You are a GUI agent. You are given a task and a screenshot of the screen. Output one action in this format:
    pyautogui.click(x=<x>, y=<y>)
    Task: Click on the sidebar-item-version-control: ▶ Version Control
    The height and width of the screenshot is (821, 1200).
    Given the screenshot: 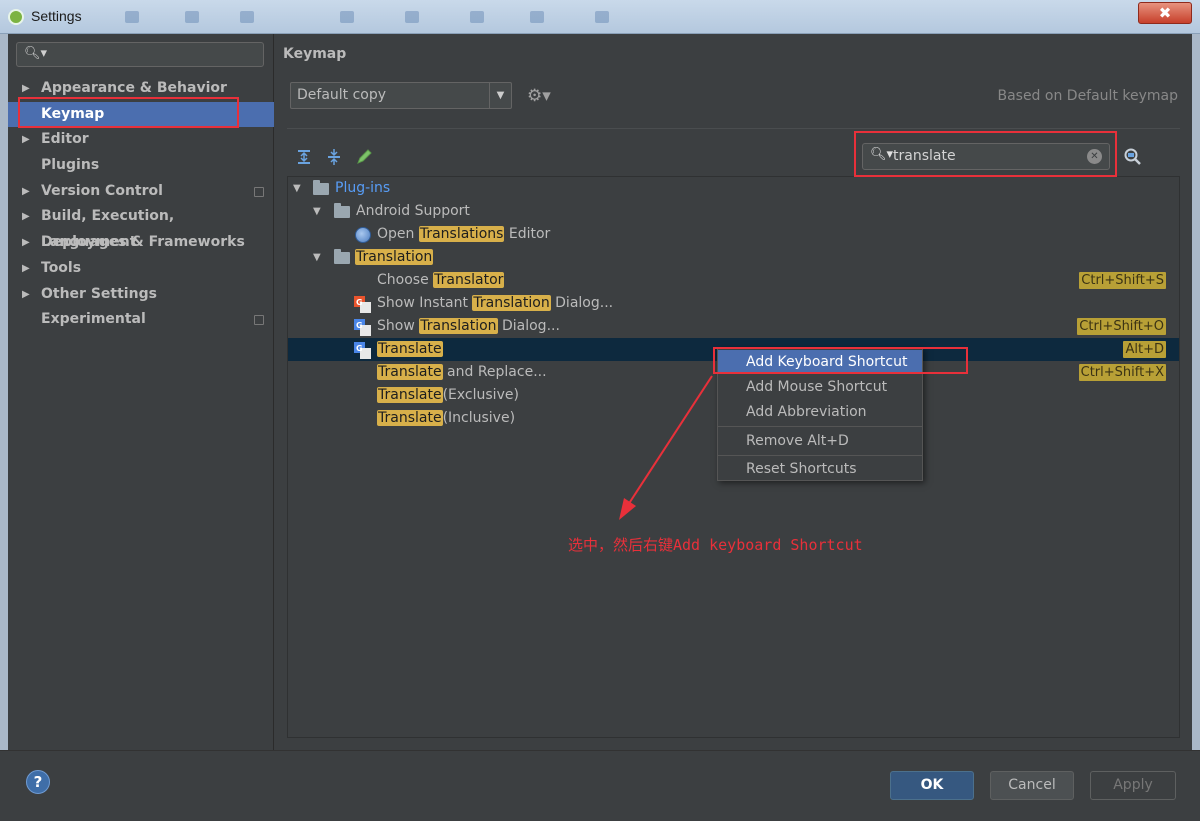 What is the action you would take?
    pyautogui.click(x=141, y=192)
    